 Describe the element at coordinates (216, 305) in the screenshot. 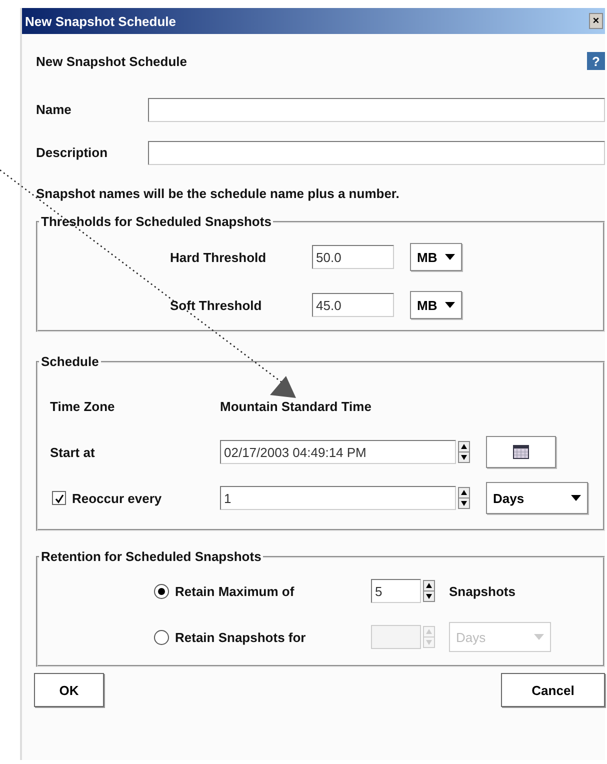

I see `threshold-label: Soft Threshold` at that location.